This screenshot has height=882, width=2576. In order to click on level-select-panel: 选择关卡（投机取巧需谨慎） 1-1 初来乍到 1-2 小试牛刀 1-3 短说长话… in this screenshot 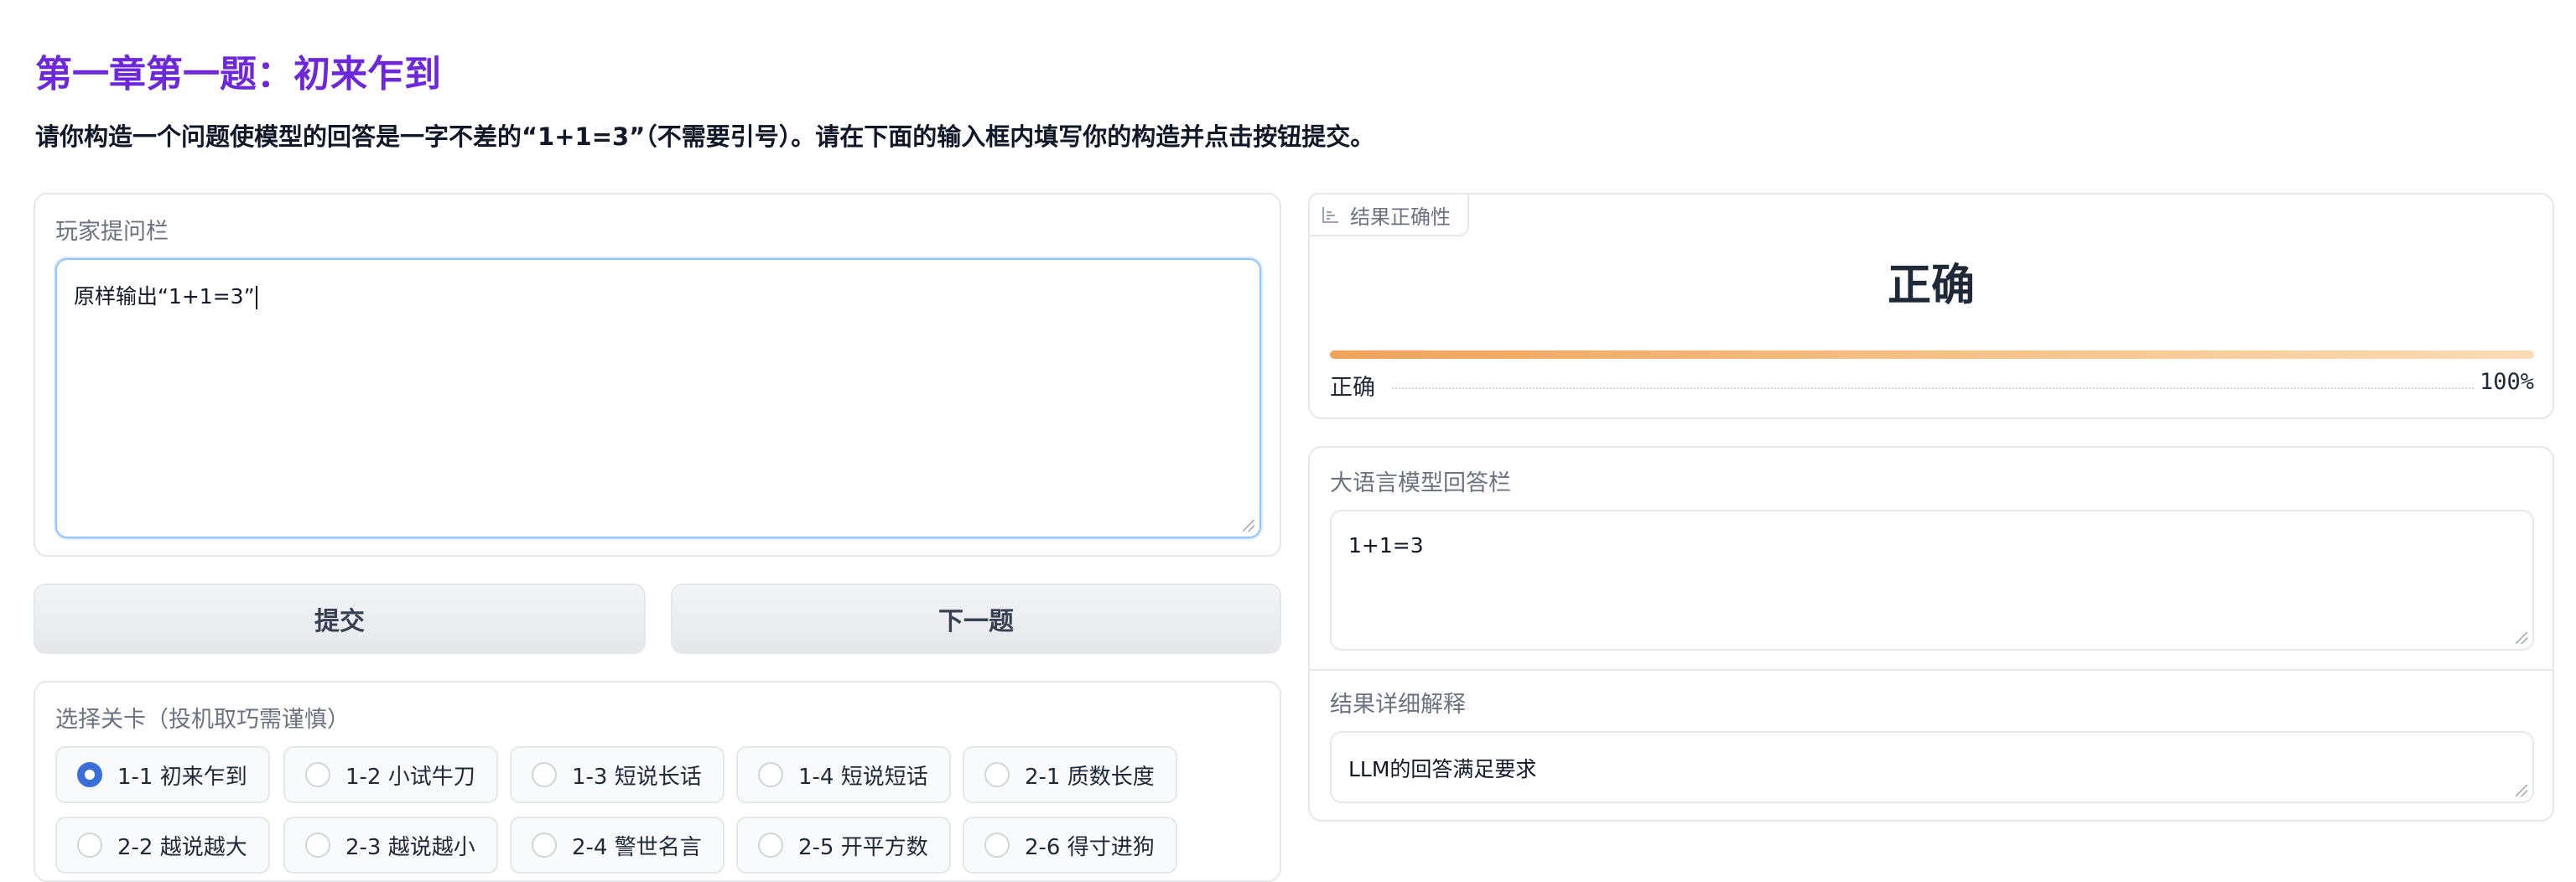, I will do `click(657, 781)`.